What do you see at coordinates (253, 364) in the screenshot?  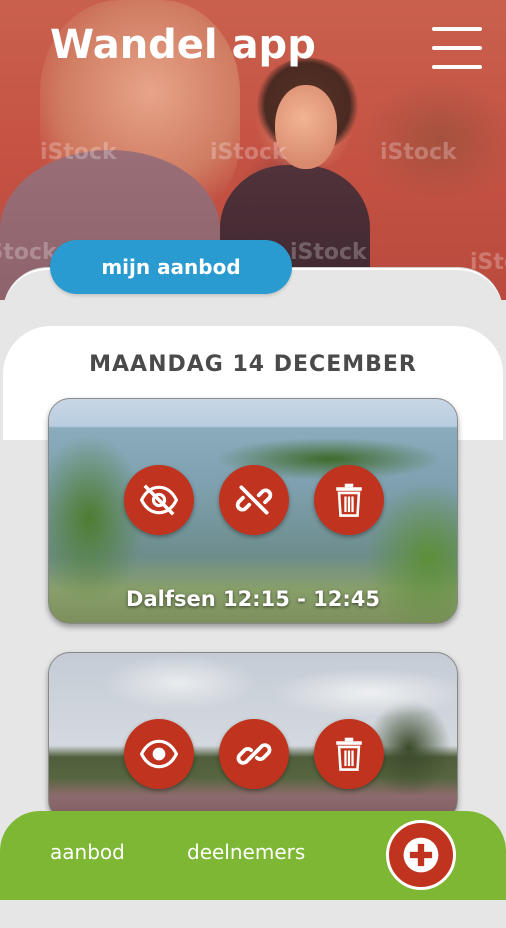 I see `day-heading: MAANDAG 14 DECEMBER` at bounding box center [253, 364].